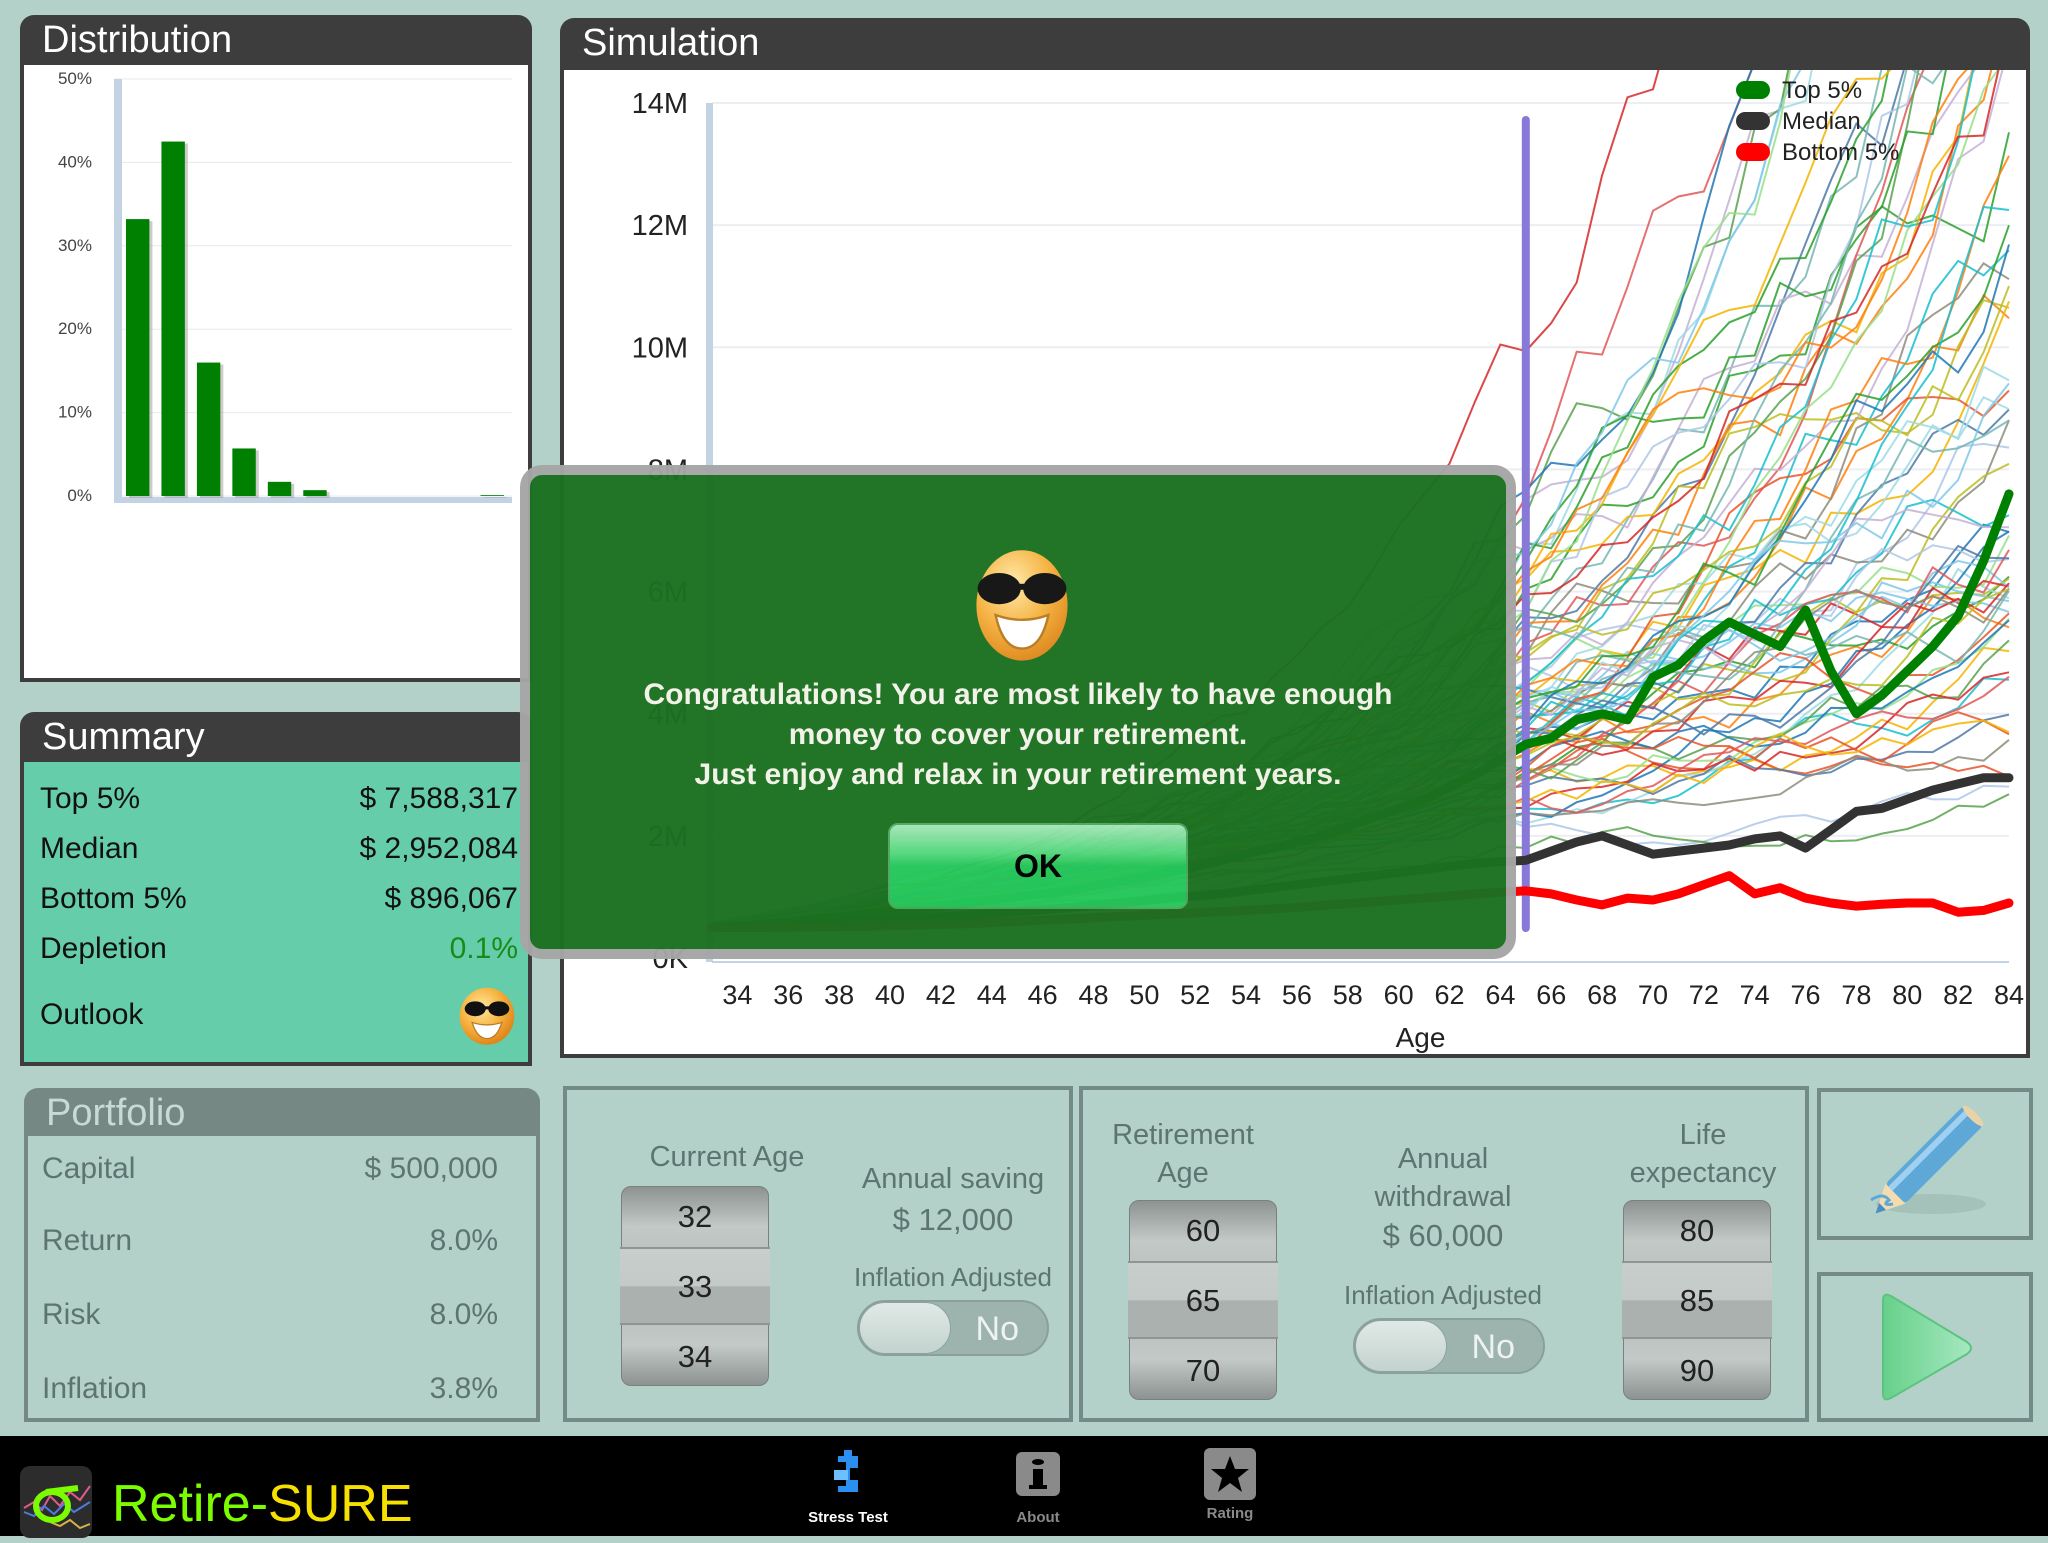 The height and width of the screenshot is (1543, 2048). Describe the element at coordinates (75, 161) in the screenshot. I see `y-tick-label: 40%` at that location.